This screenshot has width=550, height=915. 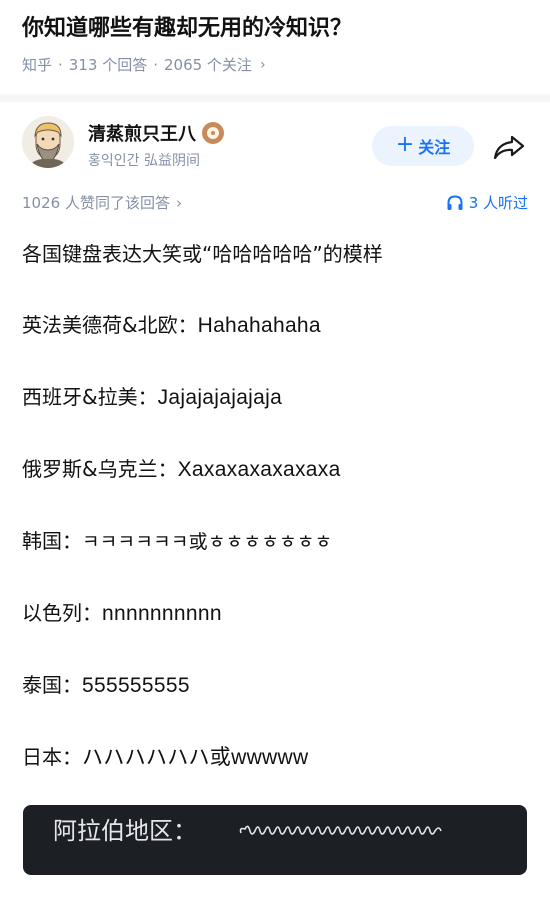 I want to click on line-value: Xaxaxaxaxaxaxa, so click(x=259, y=469).